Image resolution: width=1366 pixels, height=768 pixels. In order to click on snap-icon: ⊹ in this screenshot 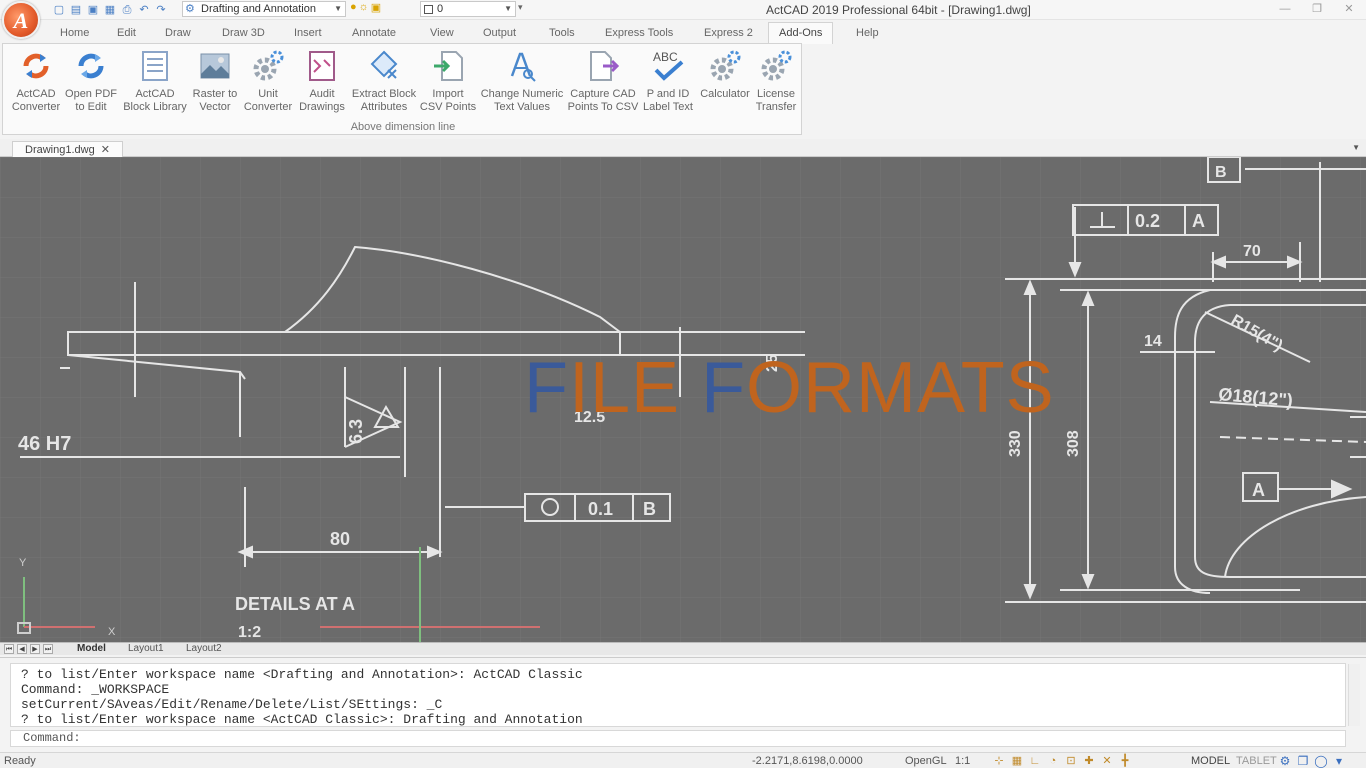, I will do `click(999, 761)`.